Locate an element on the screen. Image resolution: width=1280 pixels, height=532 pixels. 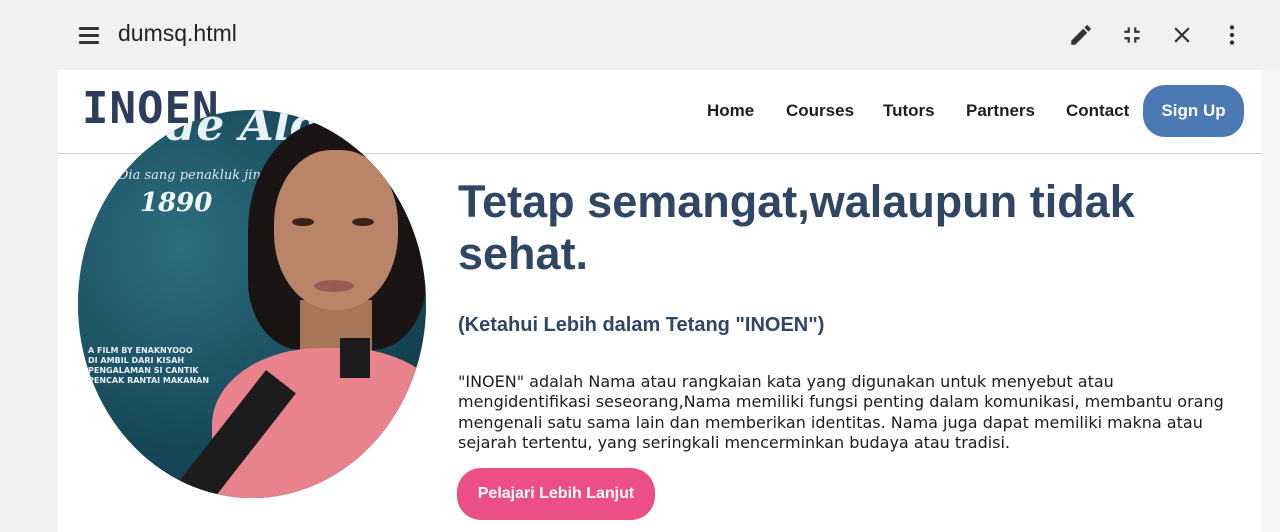
poster-year: 1890 is located at coordinates (176, 203).